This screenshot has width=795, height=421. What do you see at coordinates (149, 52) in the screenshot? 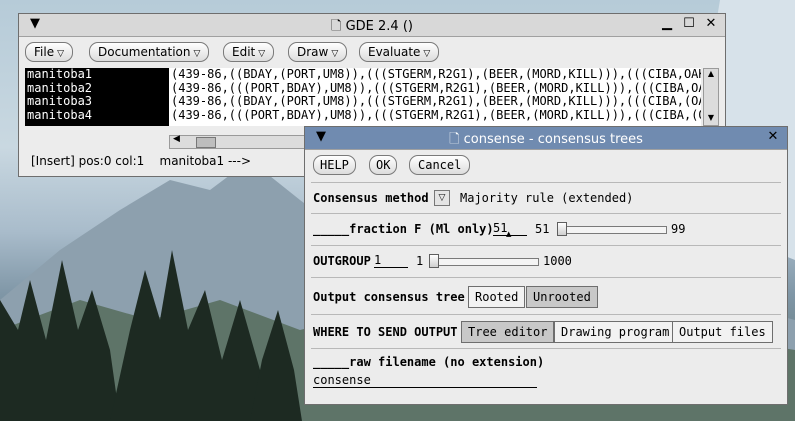
I see `menu-documentation: Documentation ▽` at bounding box center [149, 52].